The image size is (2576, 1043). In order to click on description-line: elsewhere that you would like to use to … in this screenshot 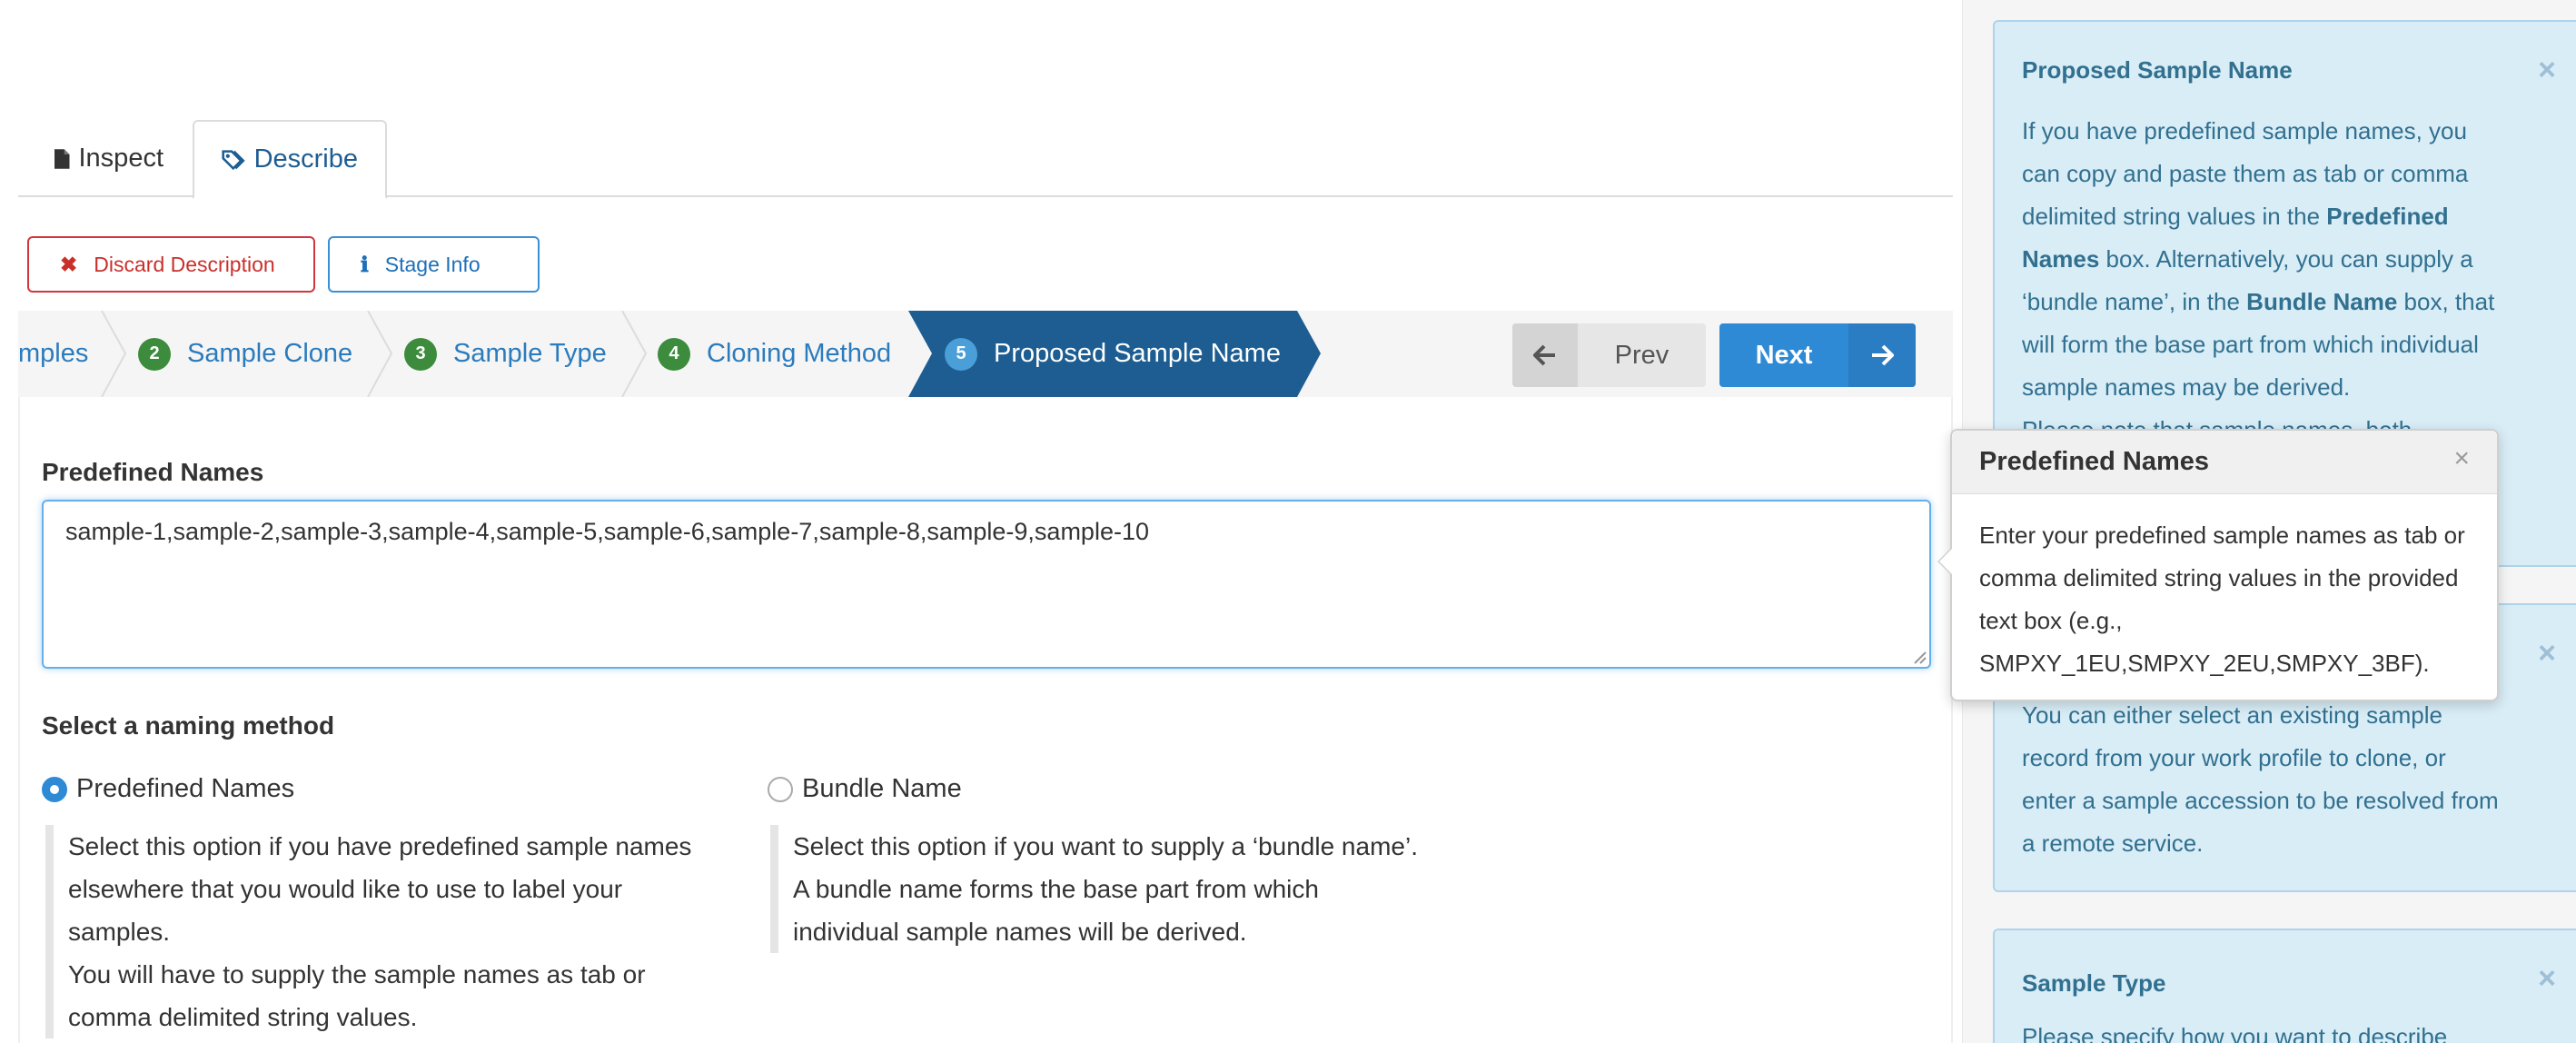, I will do `click(345, 889)`.